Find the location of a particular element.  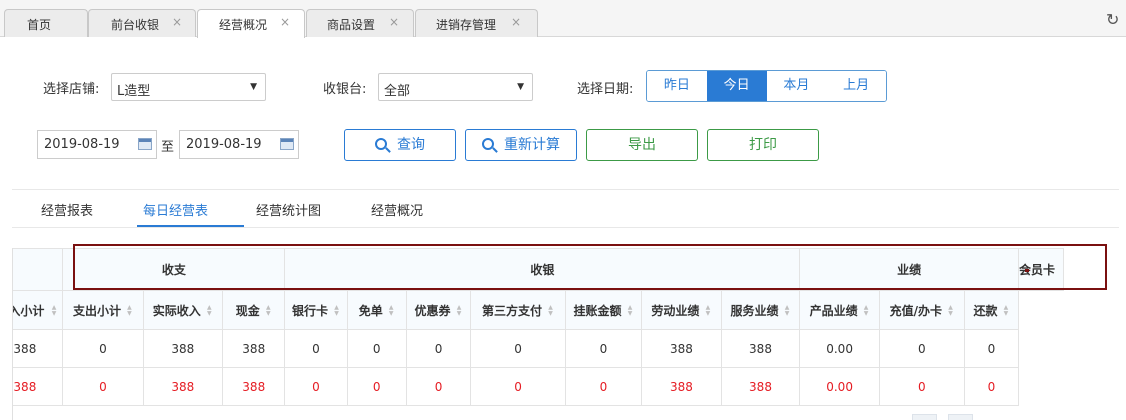

tab-cashier: 前台收银 × is located at coordinates (142, 23).